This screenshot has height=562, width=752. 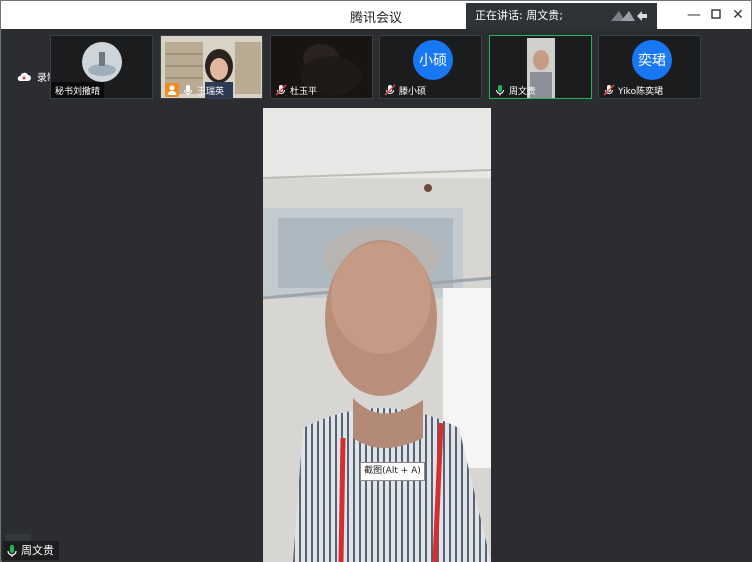 What do you see at coordinates (211, 67) in the screenshot?
I see `participant-tile: 王瑞英` at bounding box center [211, 67].